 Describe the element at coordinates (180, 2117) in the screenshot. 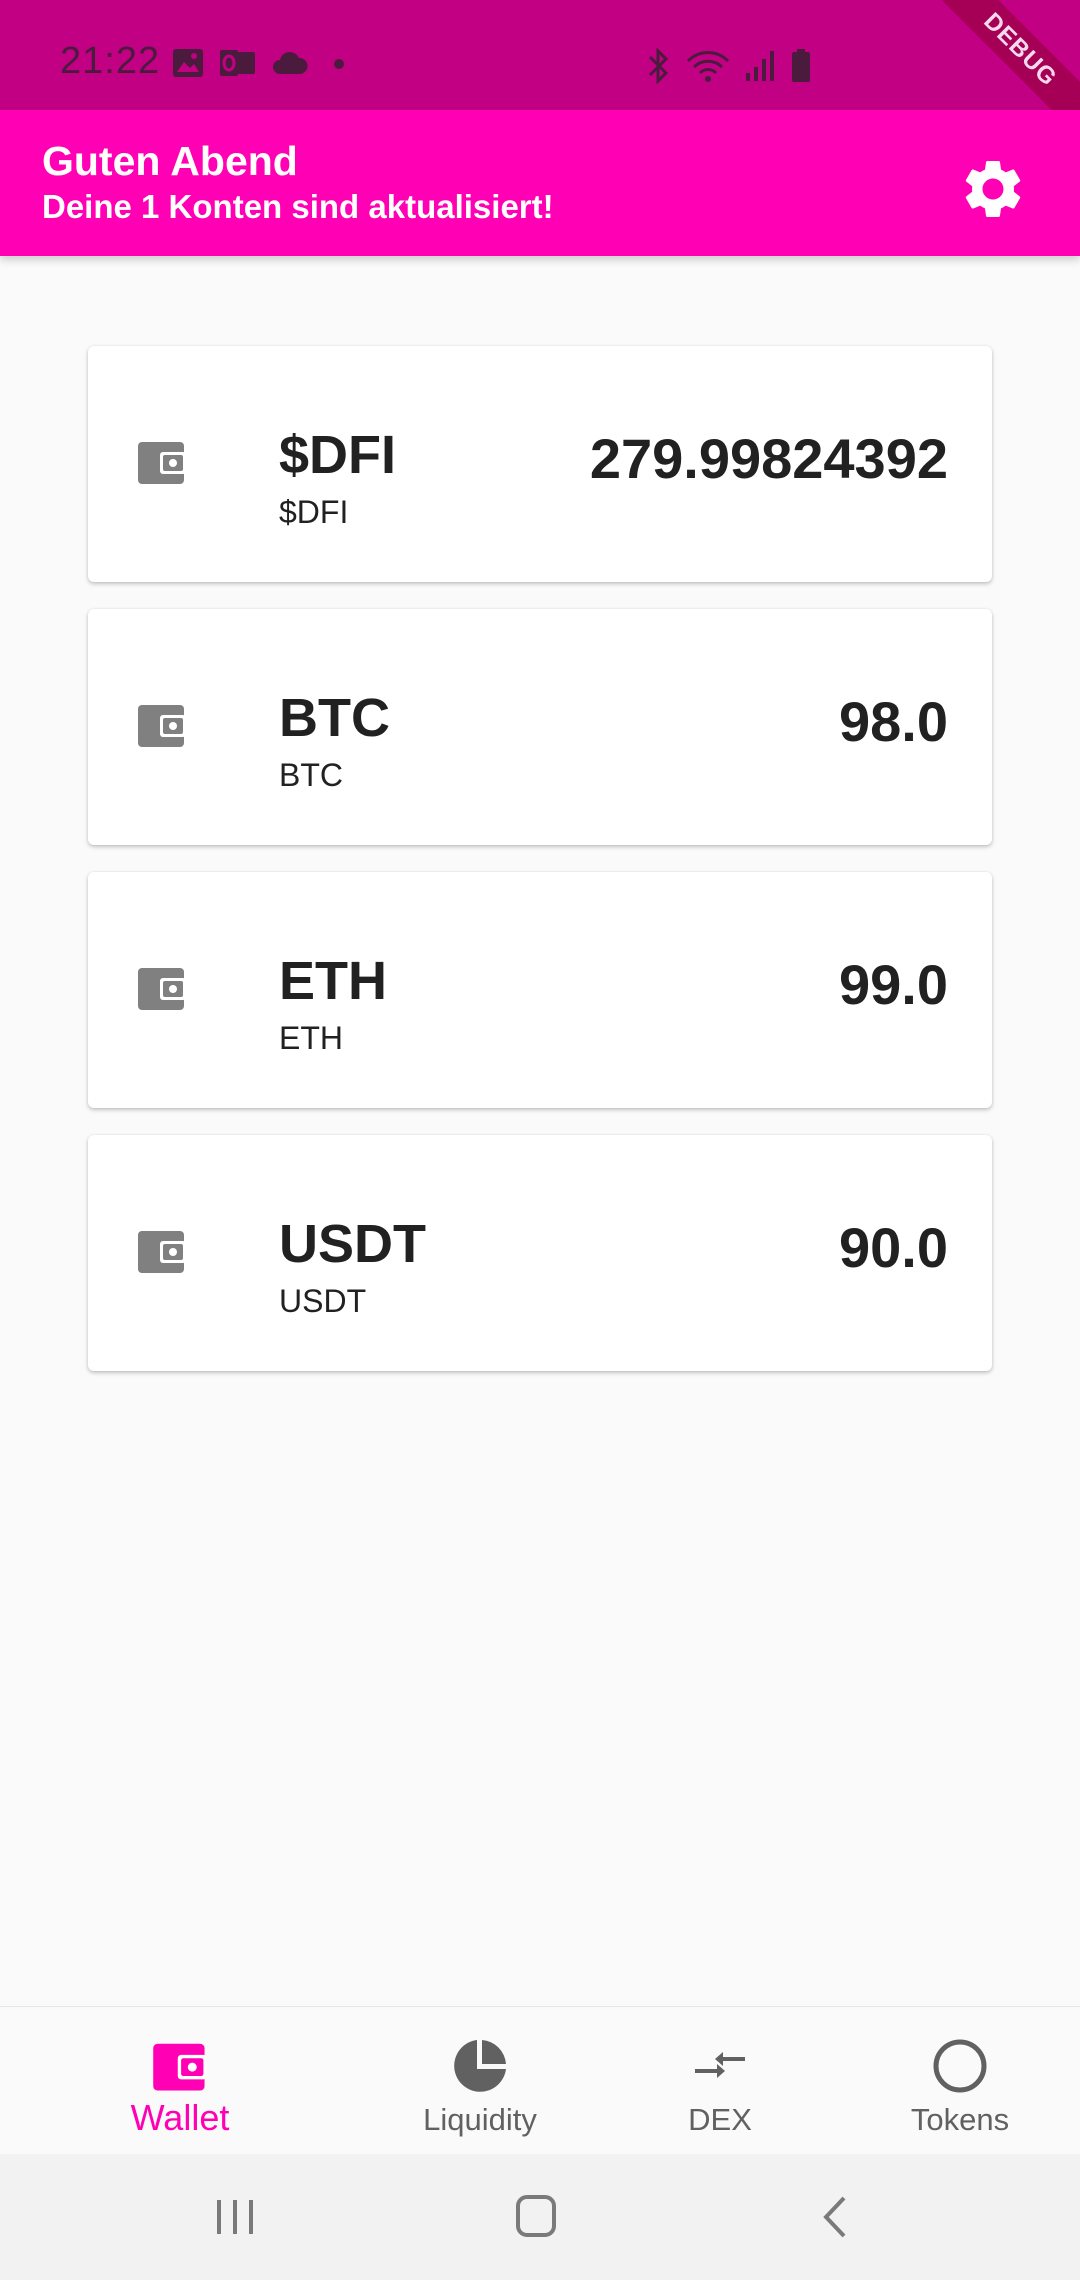

I see `nav-label-wallet: Wallet` at that location.